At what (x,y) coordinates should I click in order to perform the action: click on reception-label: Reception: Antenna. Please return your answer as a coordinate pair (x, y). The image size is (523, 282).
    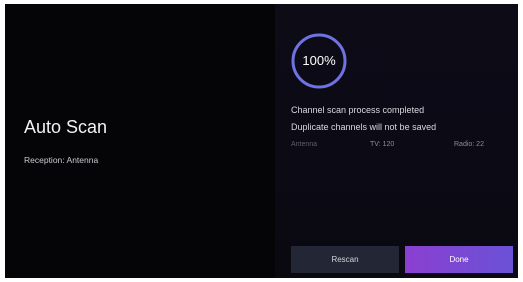
    Looking at the image, I should click on (61, 160).